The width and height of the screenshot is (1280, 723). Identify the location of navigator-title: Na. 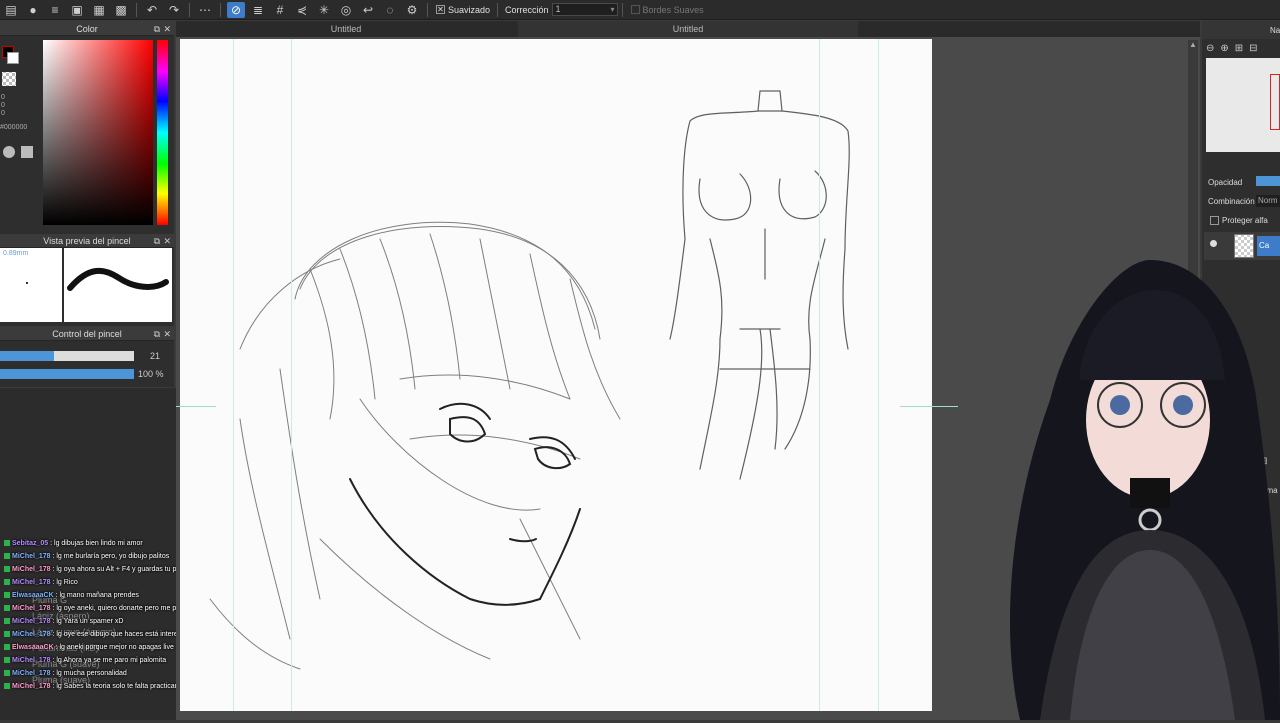
(1275, 30).